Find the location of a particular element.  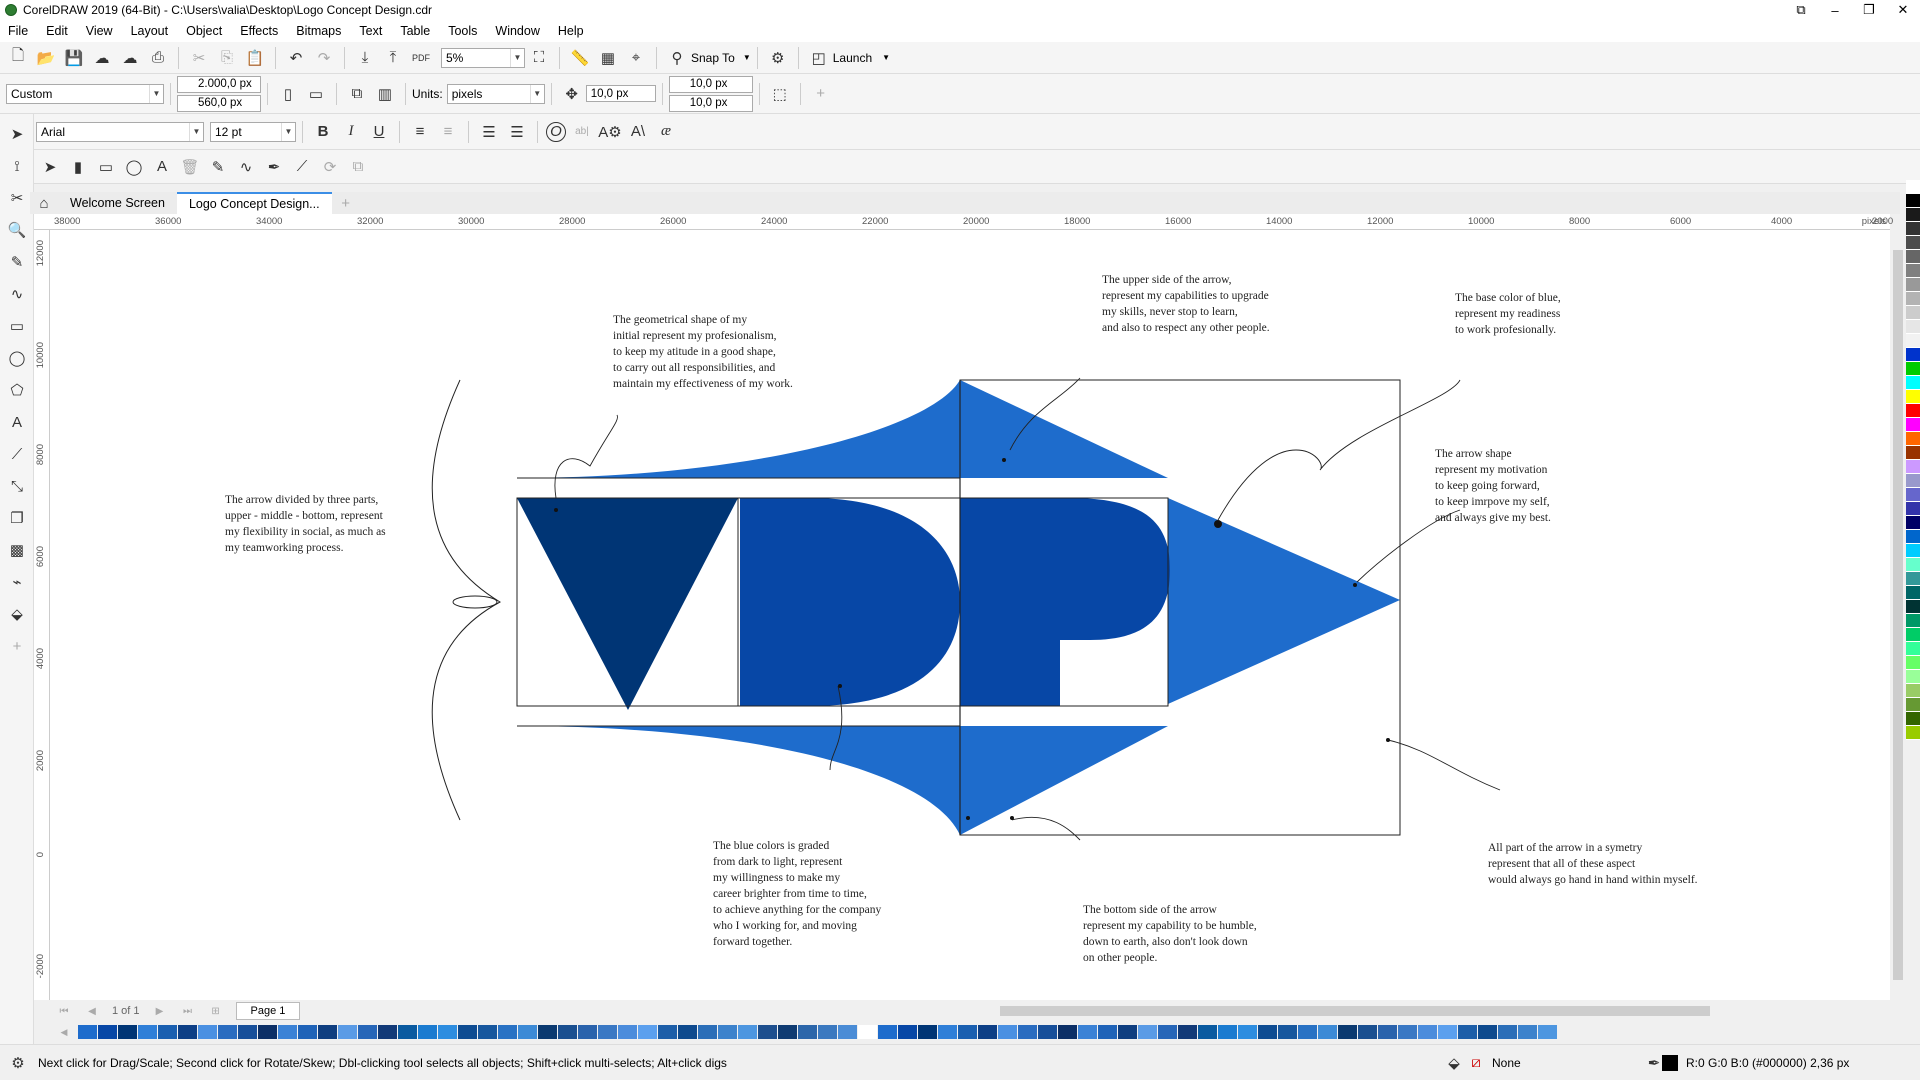

new-tab-icon: + is located at coordinates (346, 203).